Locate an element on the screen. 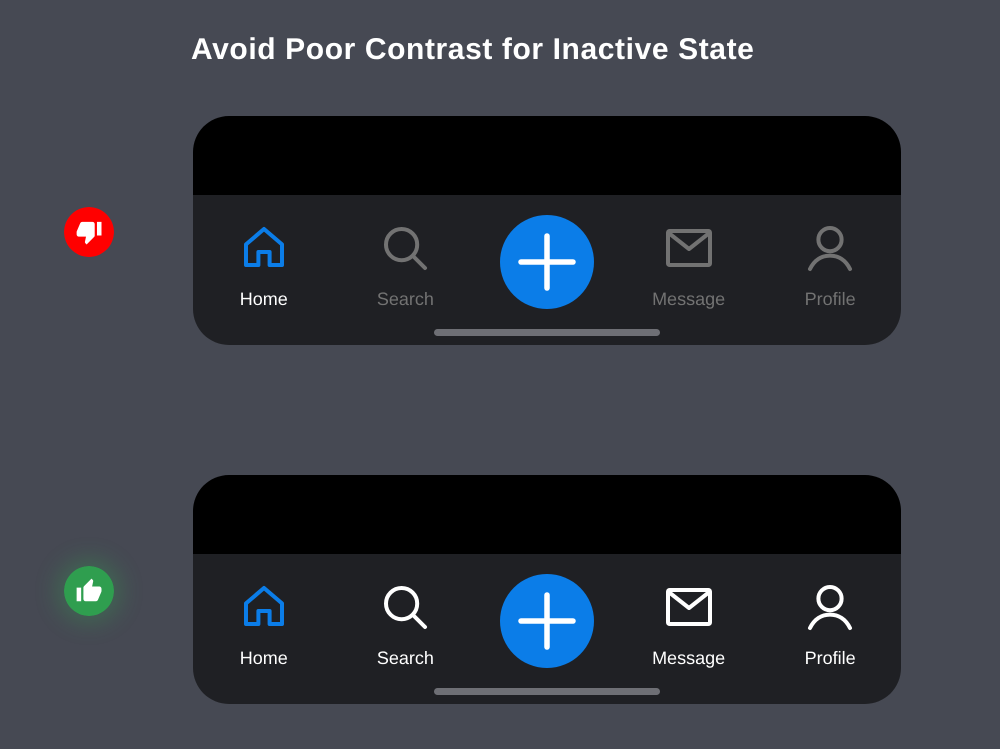 The height and width of the screenshot is (749, 1000). page-title: Avoid Poor Contrast for Inactive State is located at coordinates (472, 50).